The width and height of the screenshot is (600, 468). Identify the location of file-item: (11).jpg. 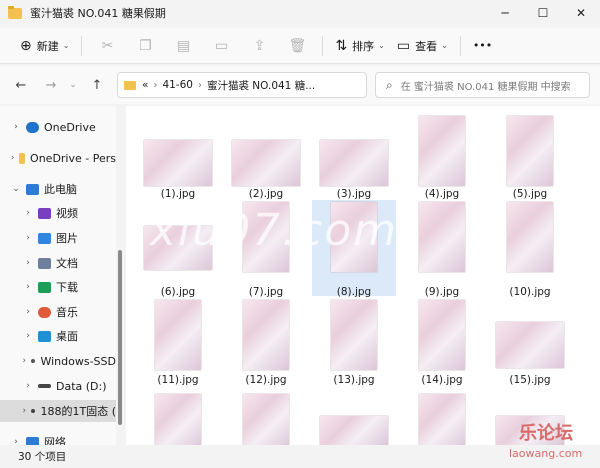
(178, 344).